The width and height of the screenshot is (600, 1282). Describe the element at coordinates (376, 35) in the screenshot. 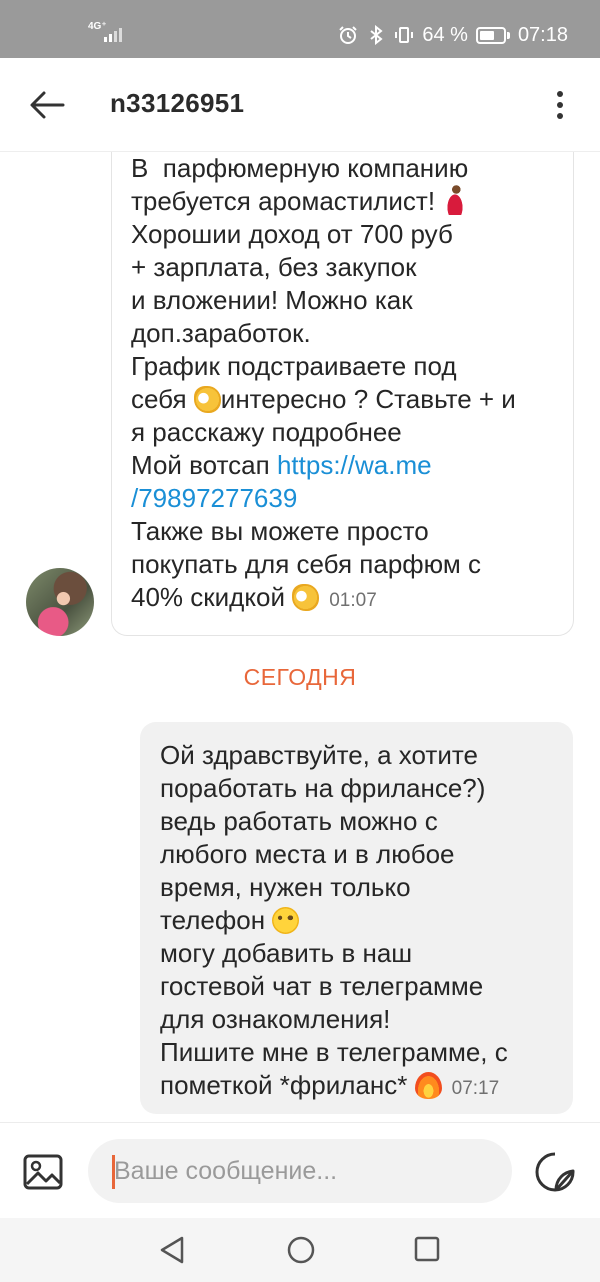

I see `bluetooth-icon` at that location.